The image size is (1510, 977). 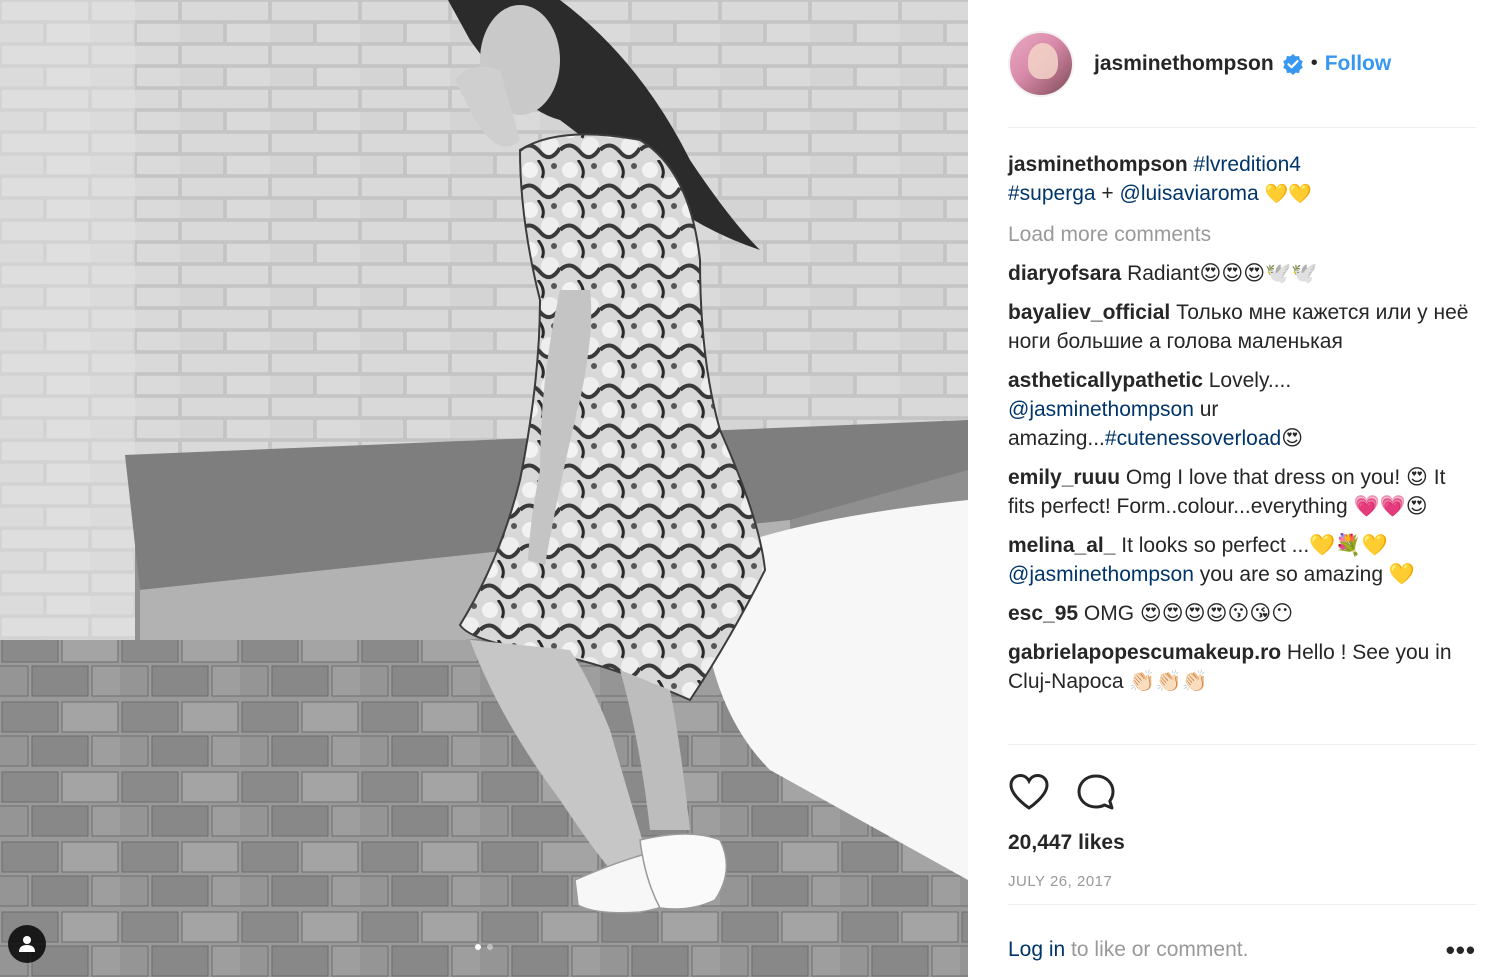 What do you see at coordinates (1060, 881) in the screenshot?
I see `post-date: JULY 26, 2017` at bounding box center [1060, 881].